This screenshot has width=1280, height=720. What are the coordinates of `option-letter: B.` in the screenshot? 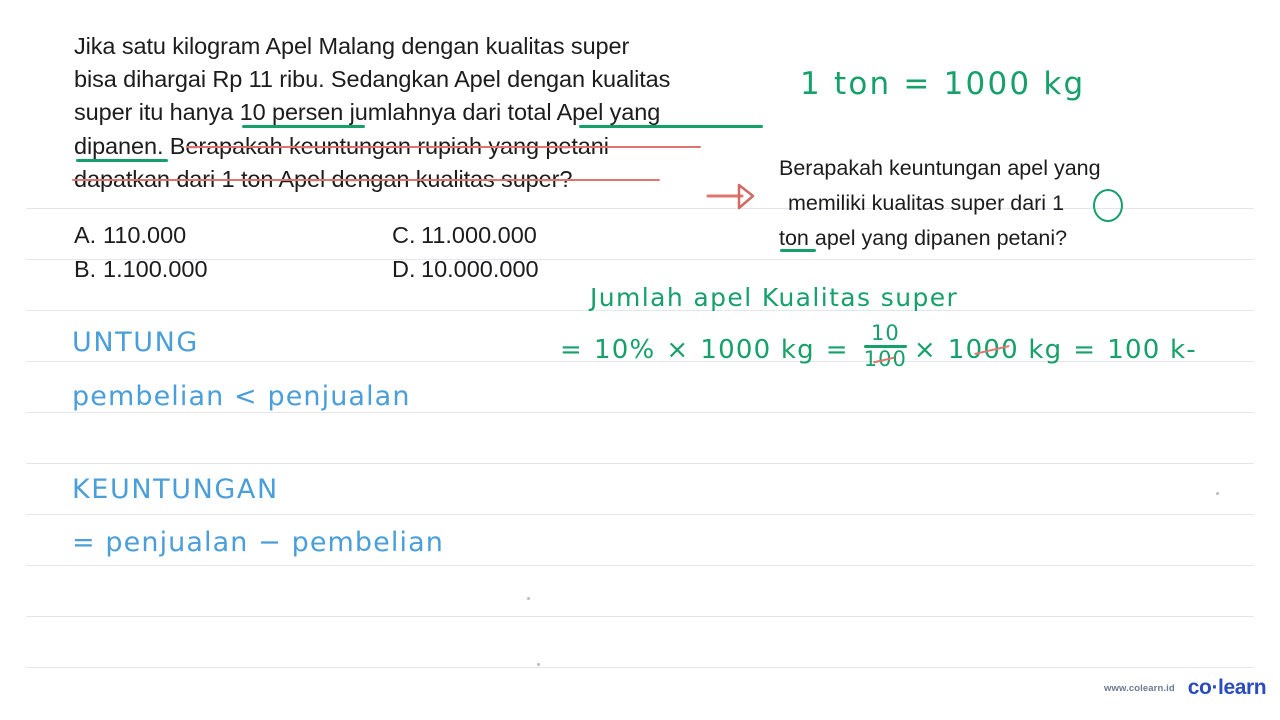 It's located at (85, 268).